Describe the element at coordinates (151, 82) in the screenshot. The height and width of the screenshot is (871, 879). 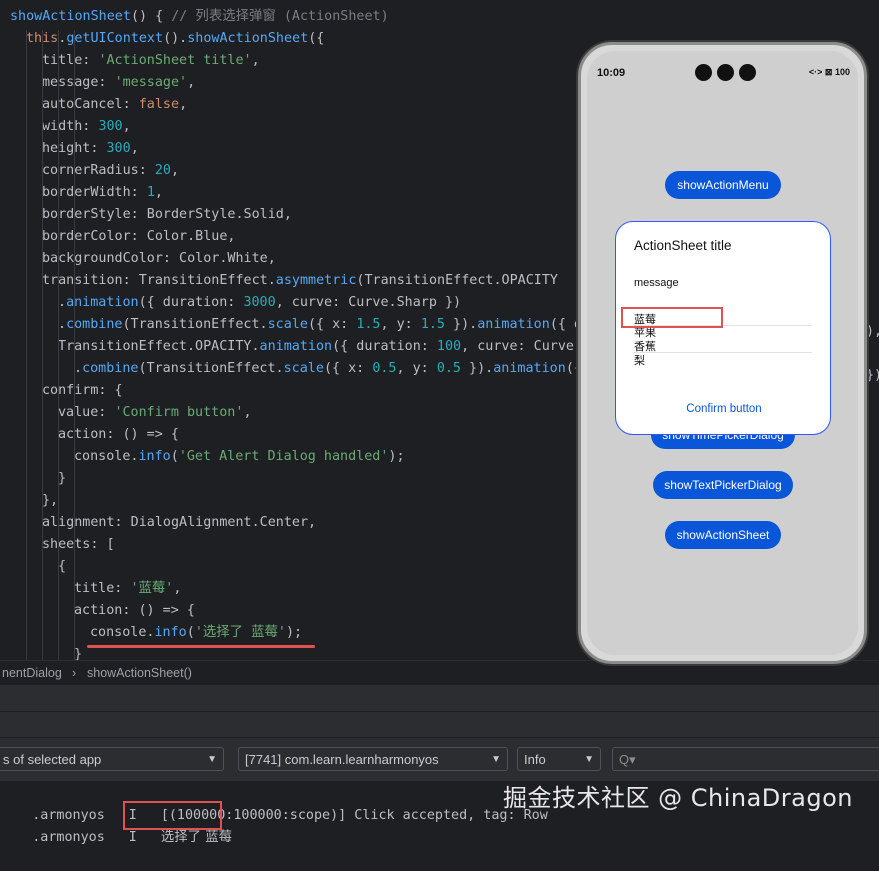
I see `code-token: 'message'` at that location.